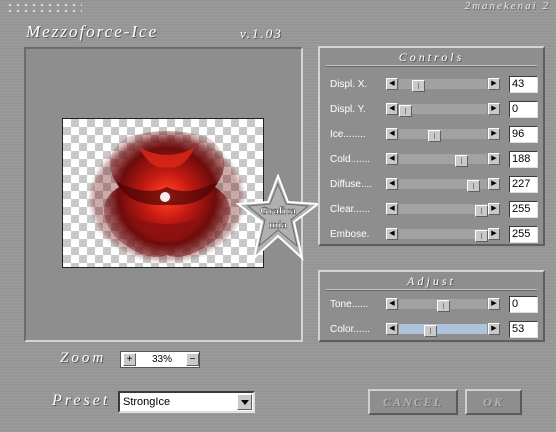 This screenshot has width=556, height=432. I want to click on app-version: v.1.03, so click(261, 33).